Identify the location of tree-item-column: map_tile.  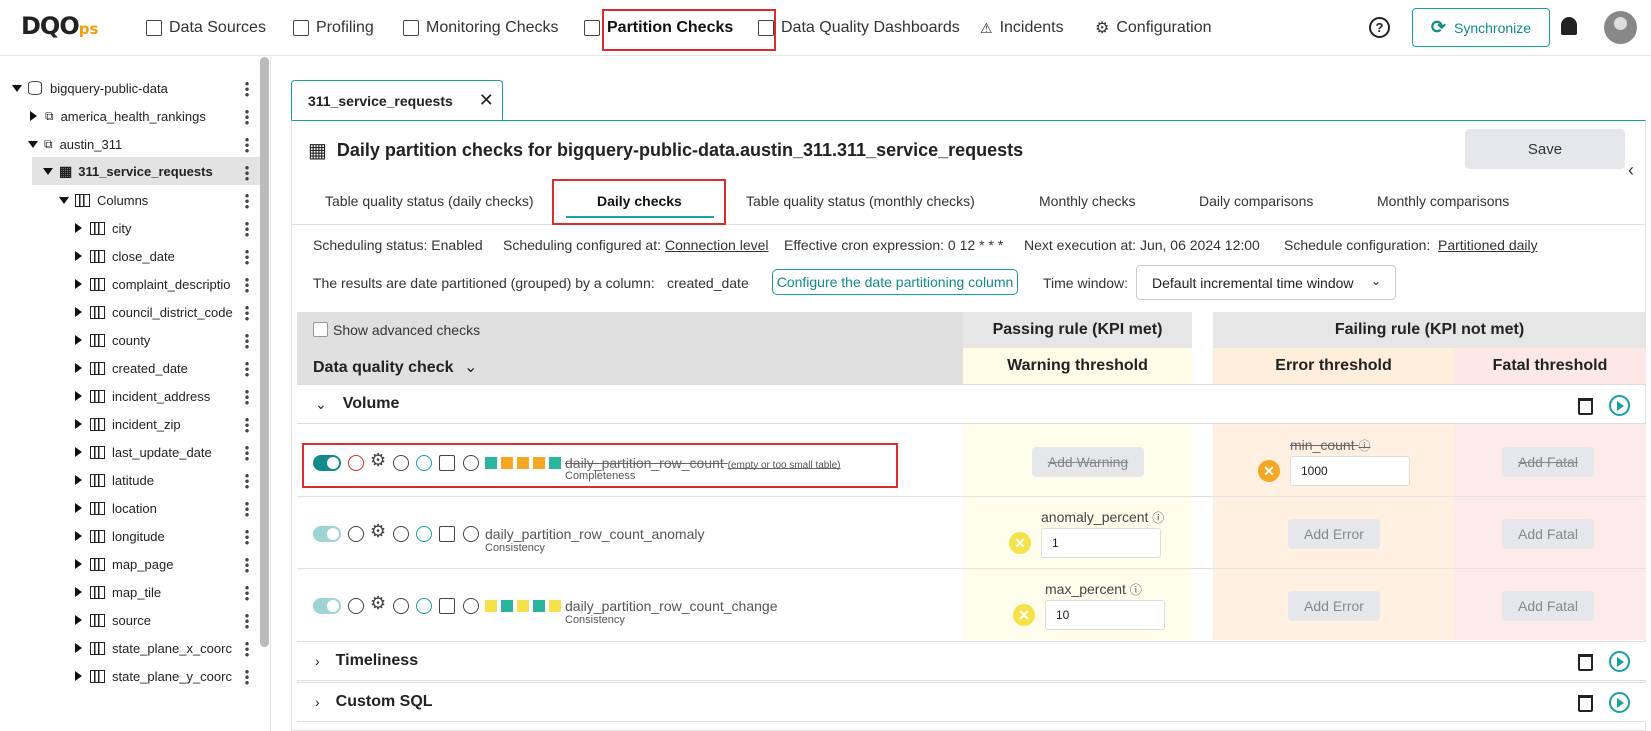
(118, 592).